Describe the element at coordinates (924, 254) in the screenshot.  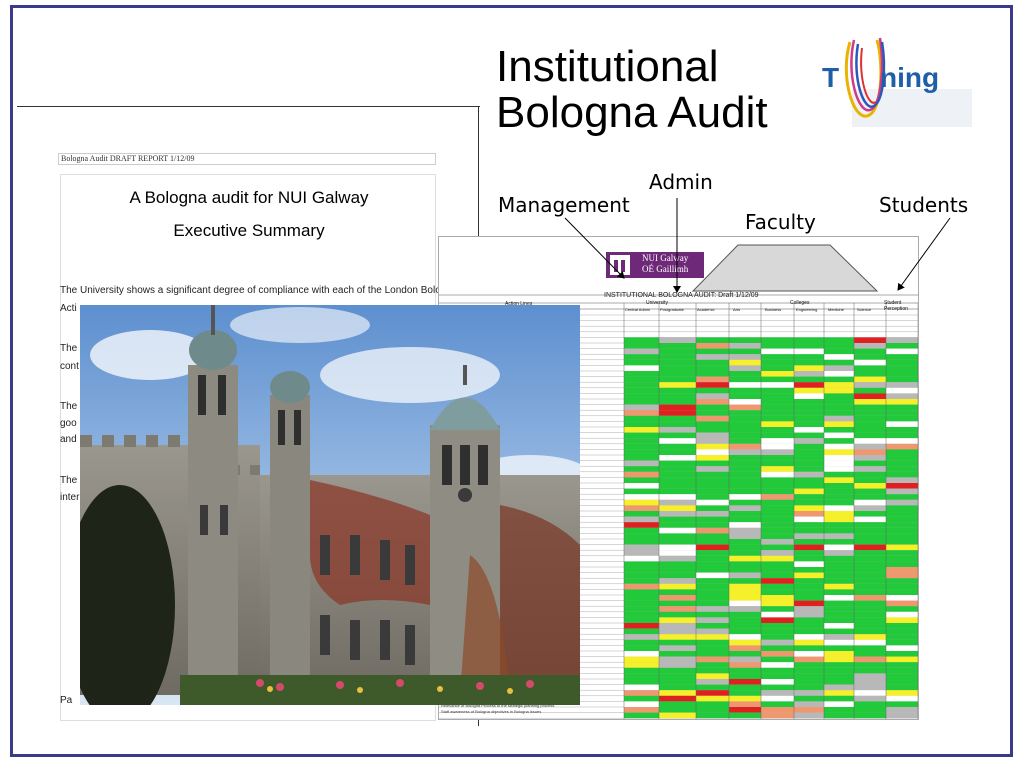
I see `arrow-students` at that location.